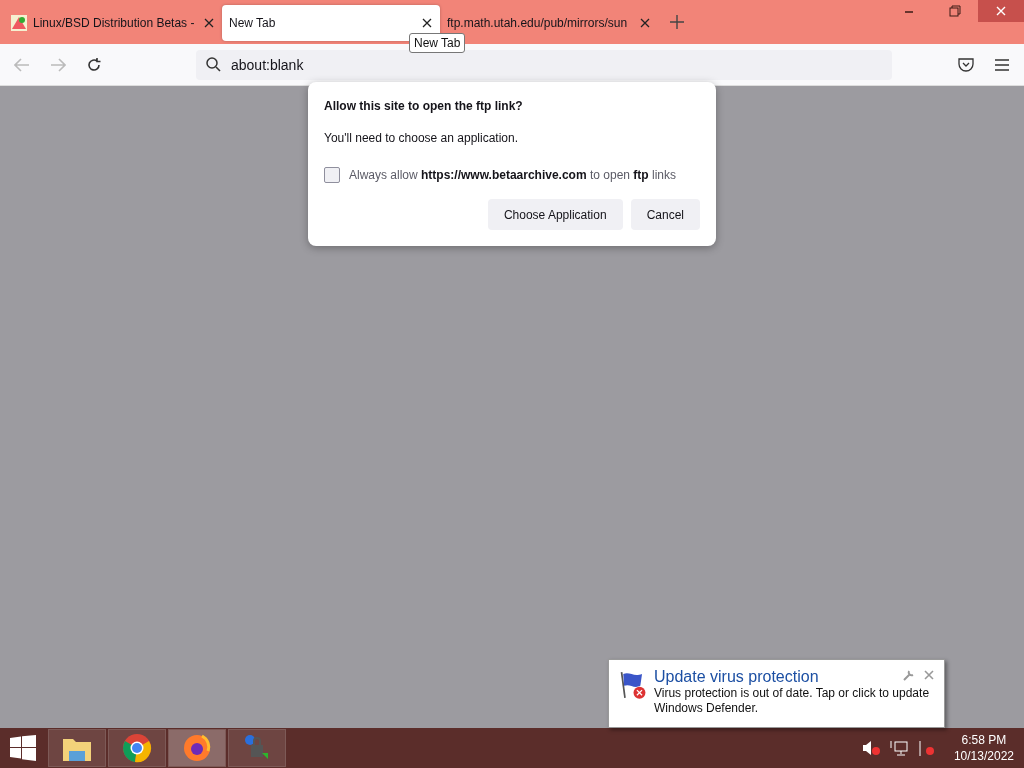  What do you see at coordinates (22, 64) in the screenshot?
I see `back-arrow-icon` at bounding box center [22, 64].